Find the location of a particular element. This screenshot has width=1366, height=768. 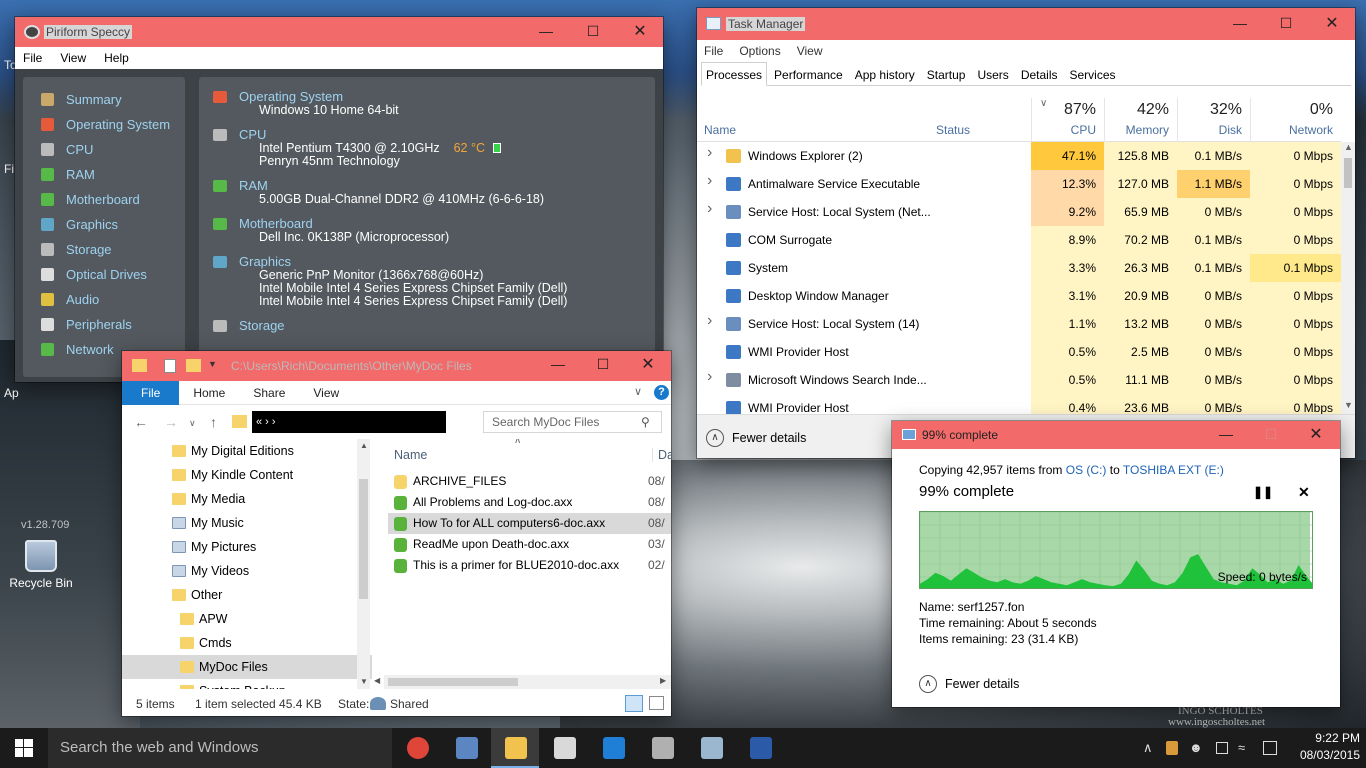

column-status: Status is located at coordinates (953, 130).